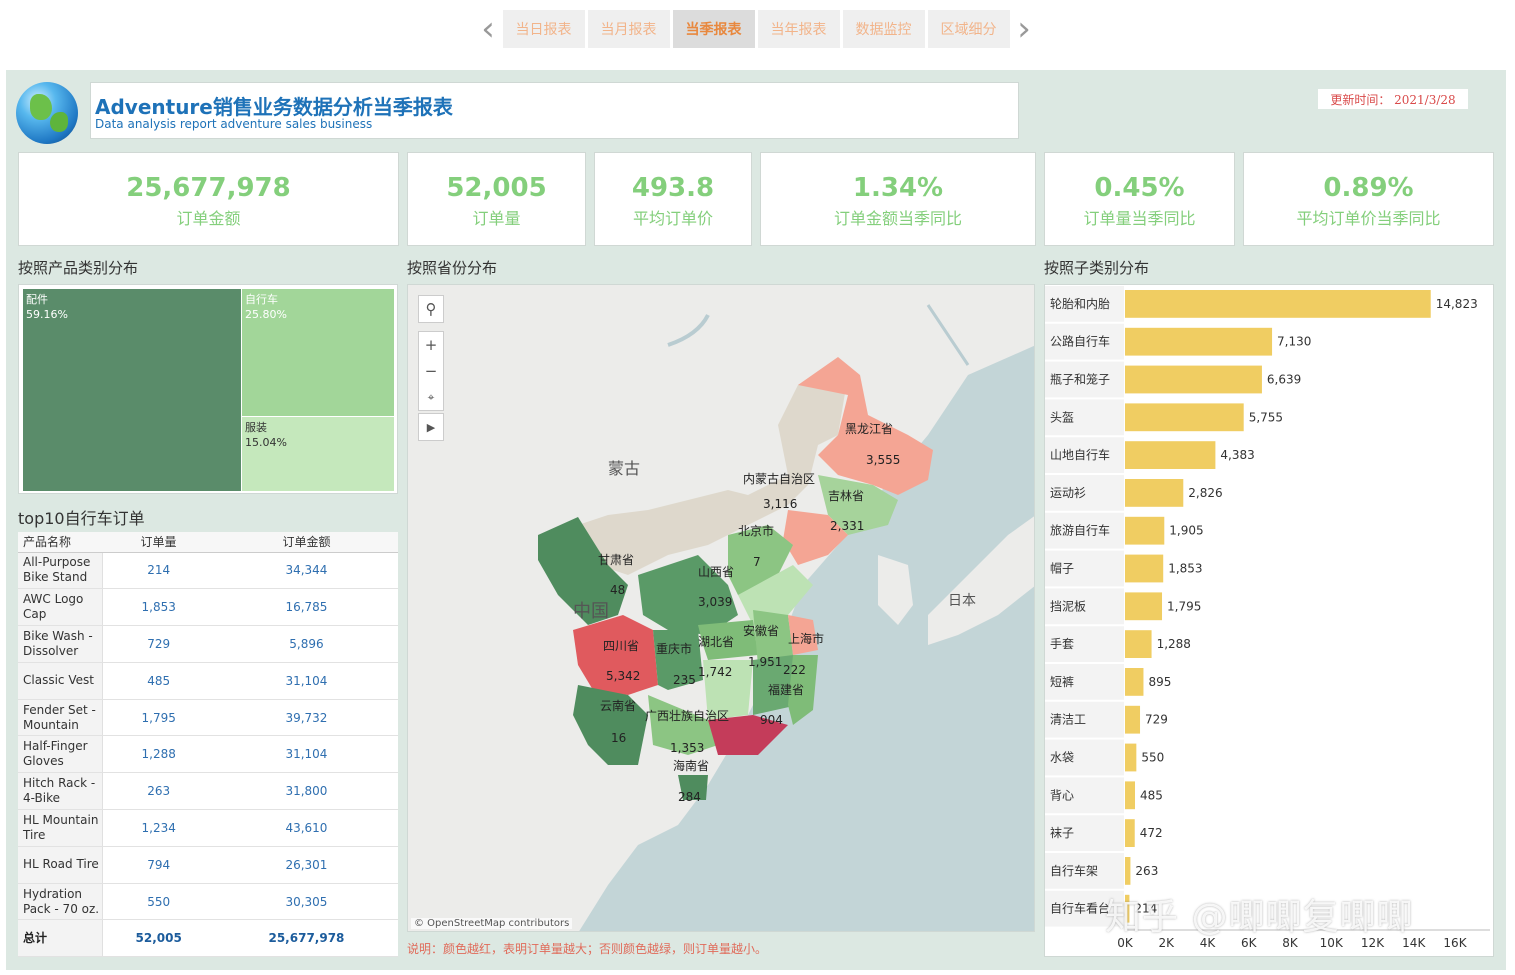 The width and height of the screenshot is (1515, 975). I want to click on update-time: 更新时间： 2021/3/28, so click(1393, 99).